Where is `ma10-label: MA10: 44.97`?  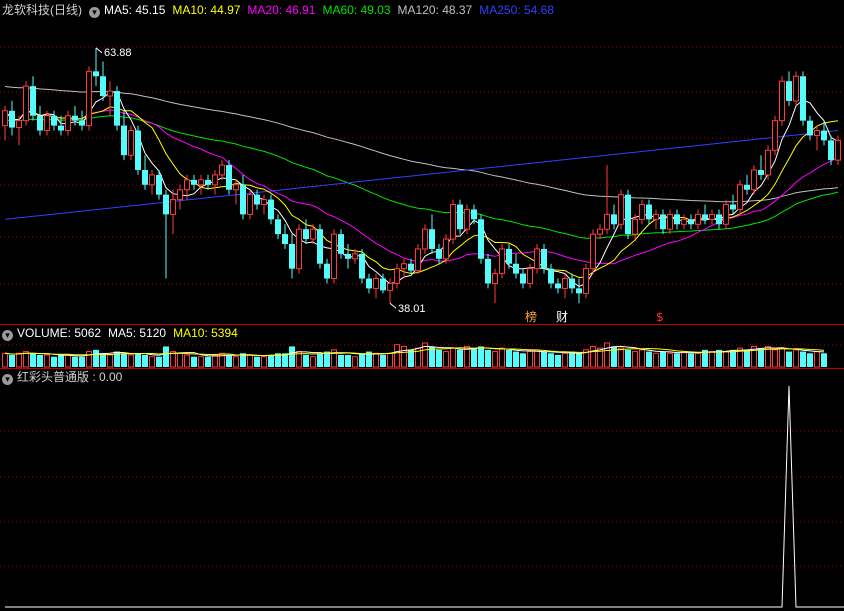
ma10-label: MA10: 44.97 is located at coordinates (206, 10).